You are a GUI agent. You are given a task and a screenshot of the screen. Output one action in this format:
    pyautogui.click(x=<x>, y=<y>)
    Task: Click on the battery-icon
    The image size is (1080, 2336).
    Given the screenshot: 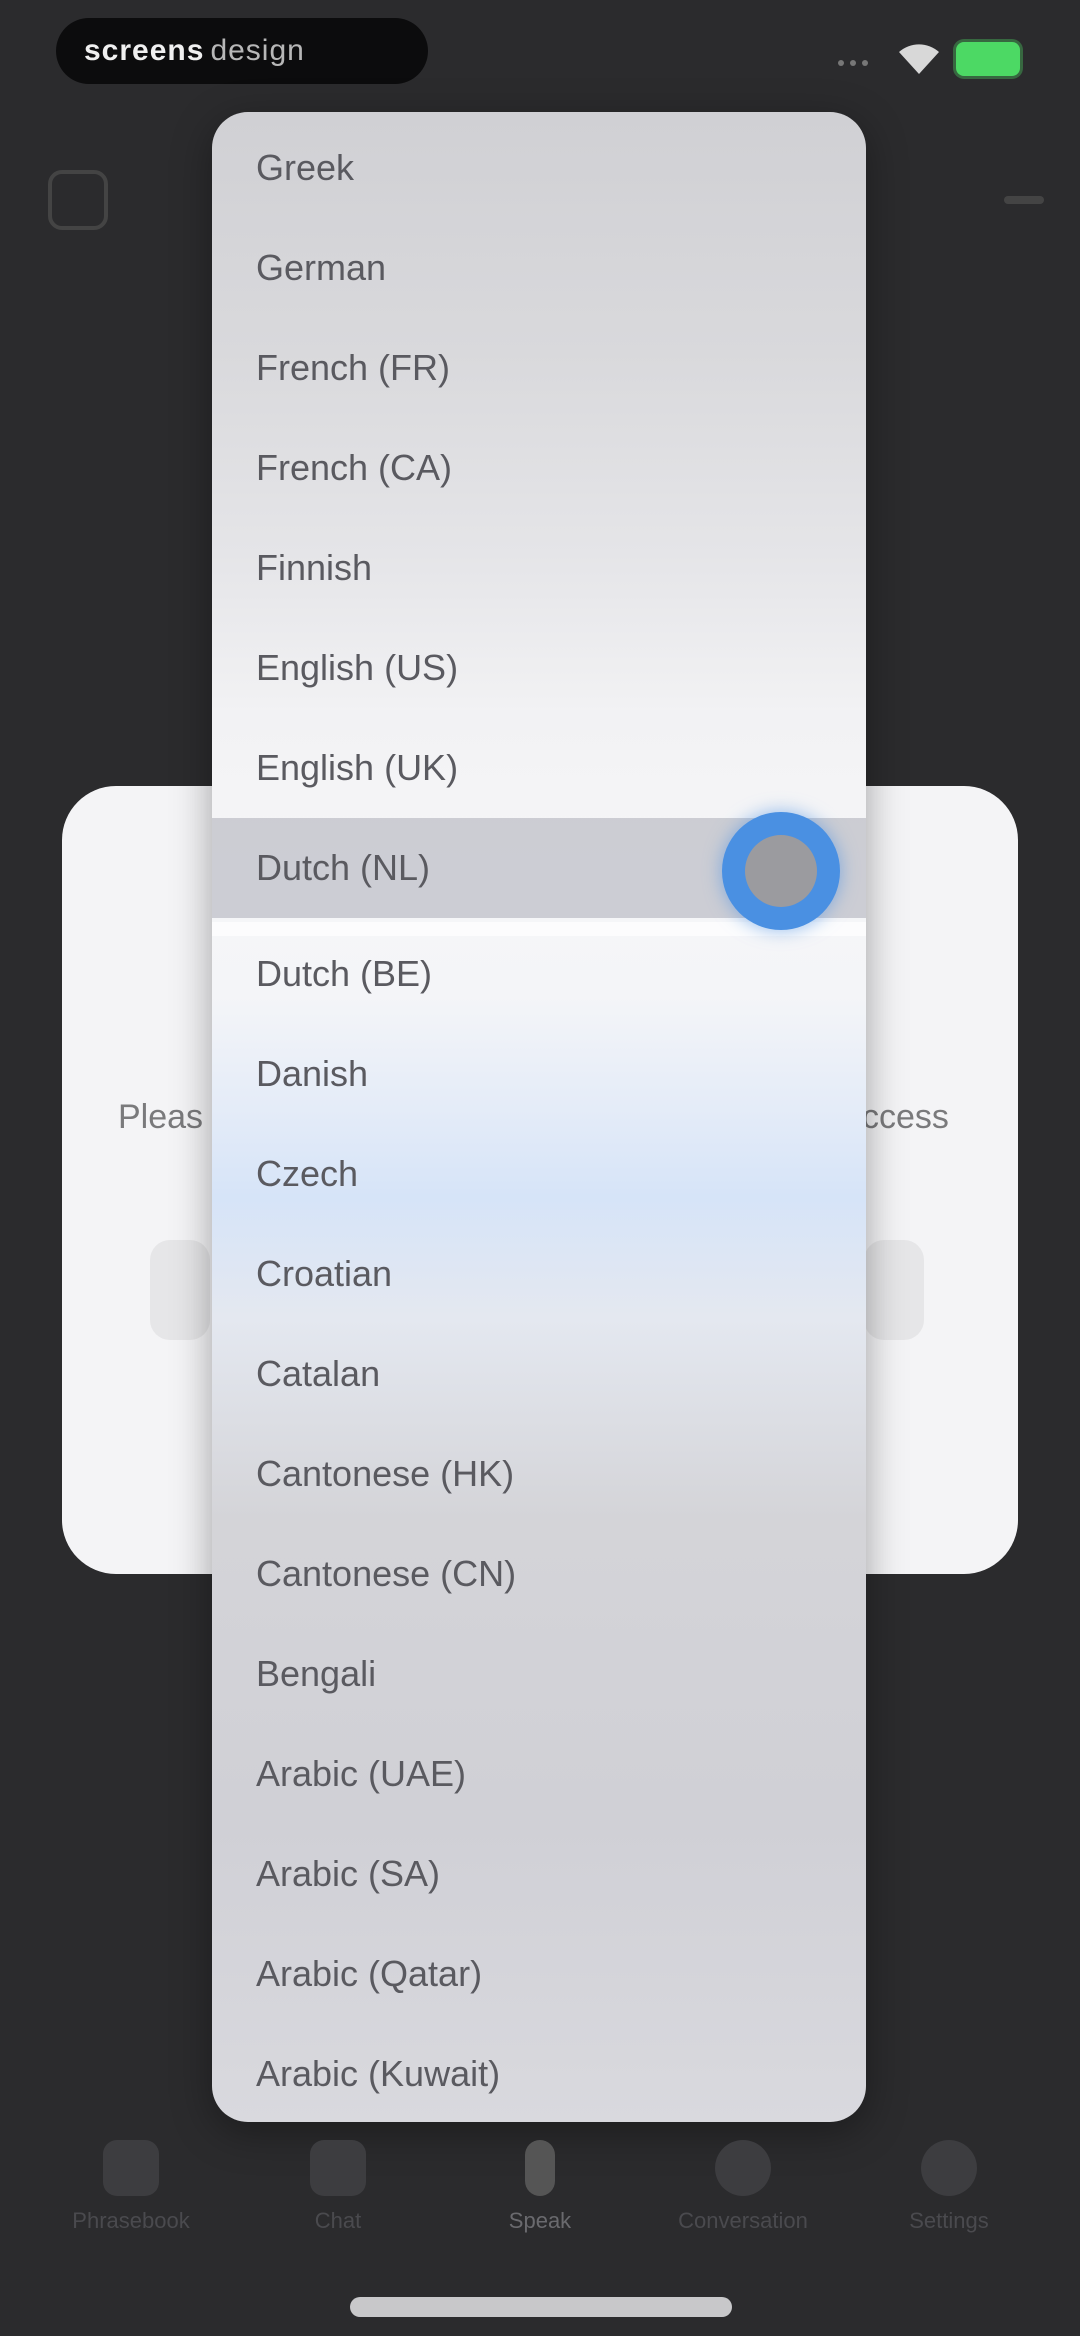 What is the action you would take?
    pyautogui.click(x=988, y=59)
    